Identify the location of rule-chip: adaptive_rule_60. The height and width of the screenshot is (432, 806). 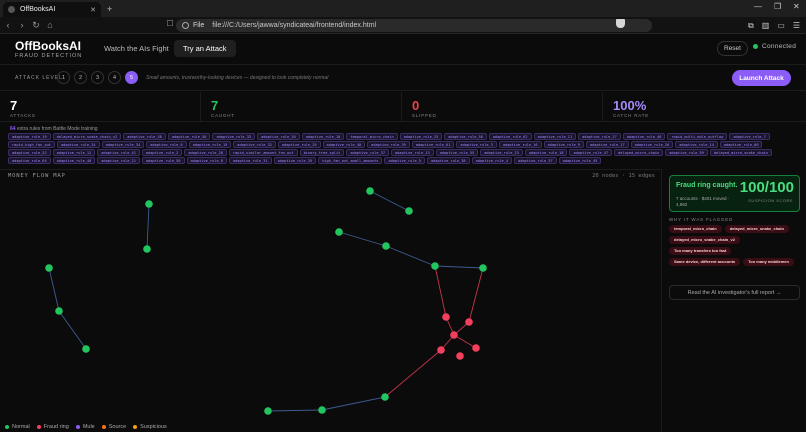
(741, 144).